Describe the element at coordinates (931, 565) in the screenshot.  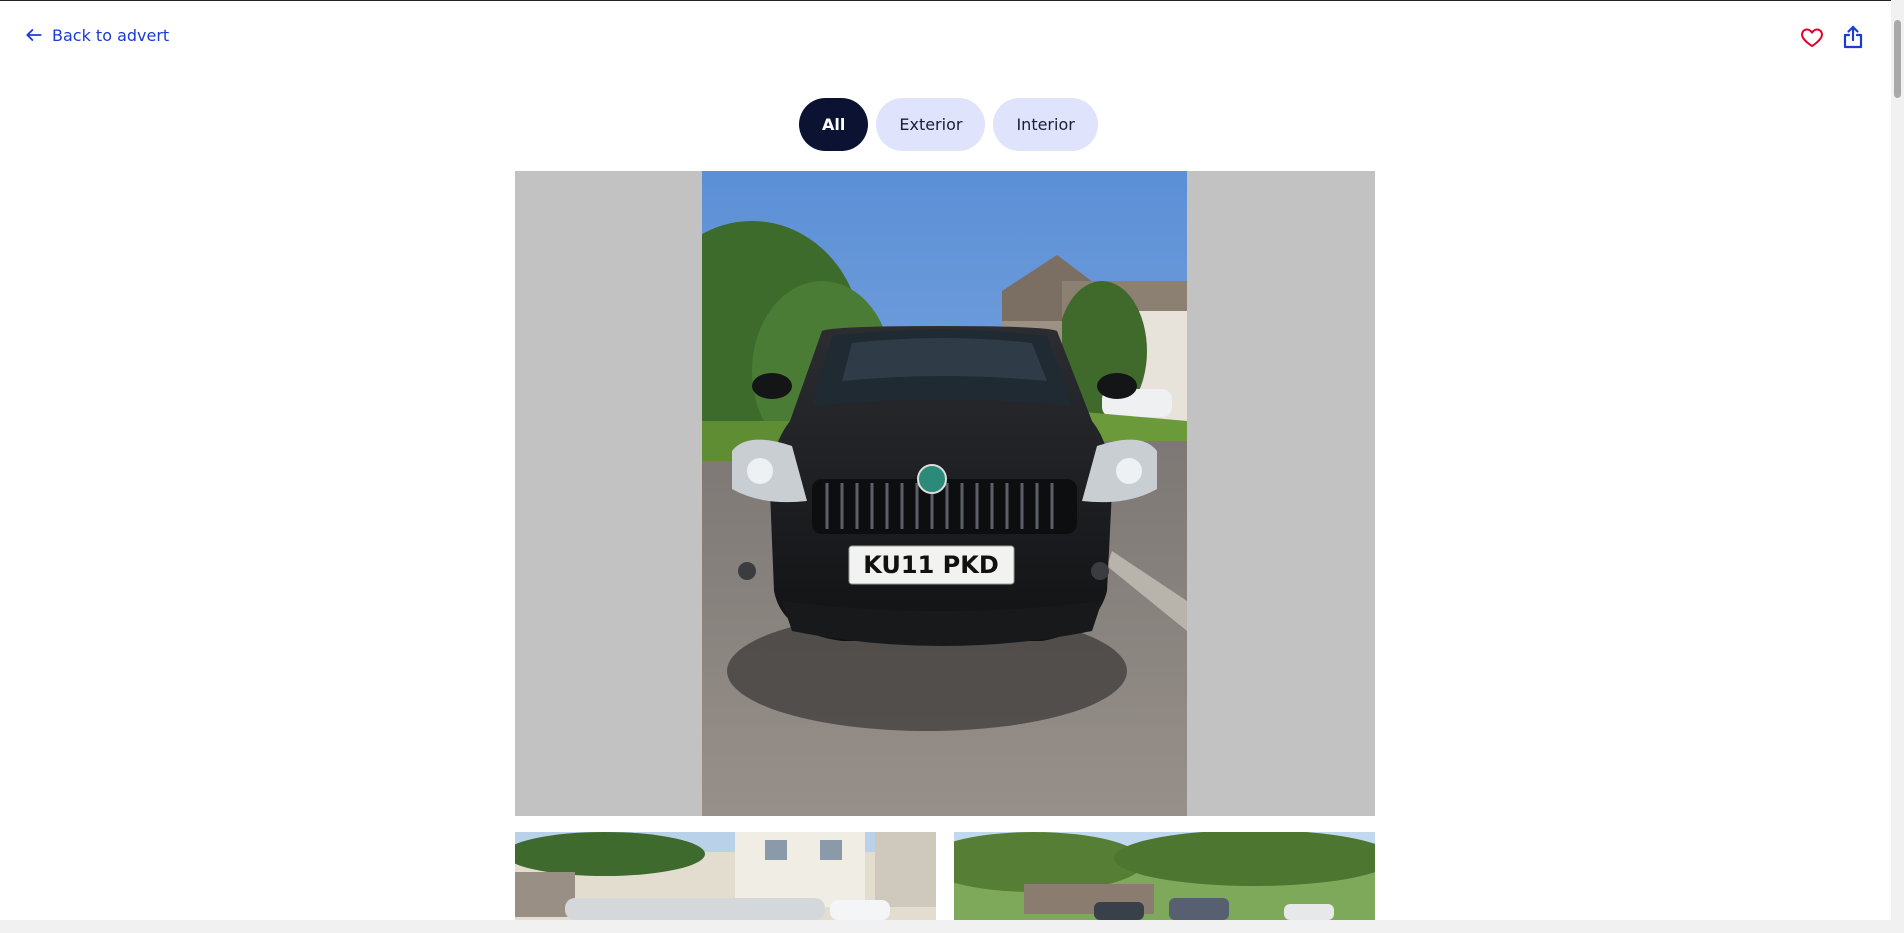
I see `number-plate-text: KU11 PKD` at that location.